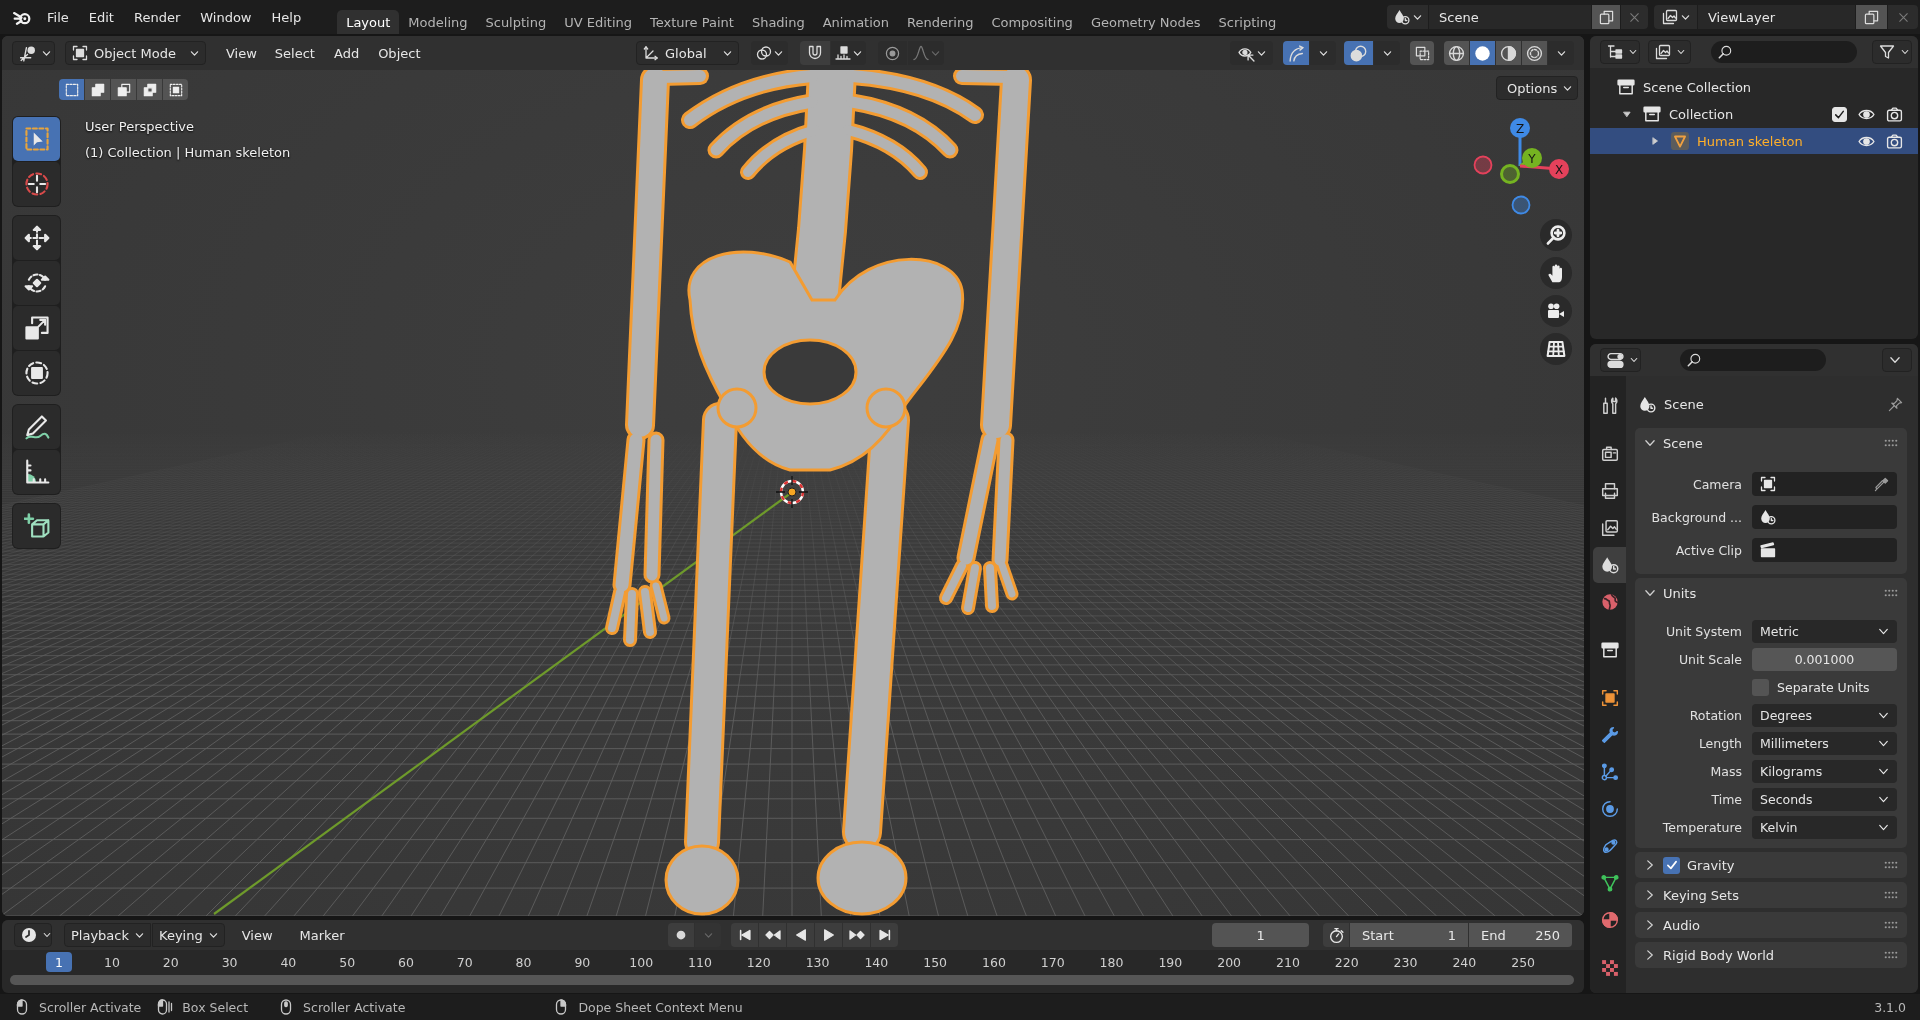 This screenshot has width=1920, height=1020. Describe the element at coordinates (294, 53) in the screenshot. I see `menu-item: Select` at that location.